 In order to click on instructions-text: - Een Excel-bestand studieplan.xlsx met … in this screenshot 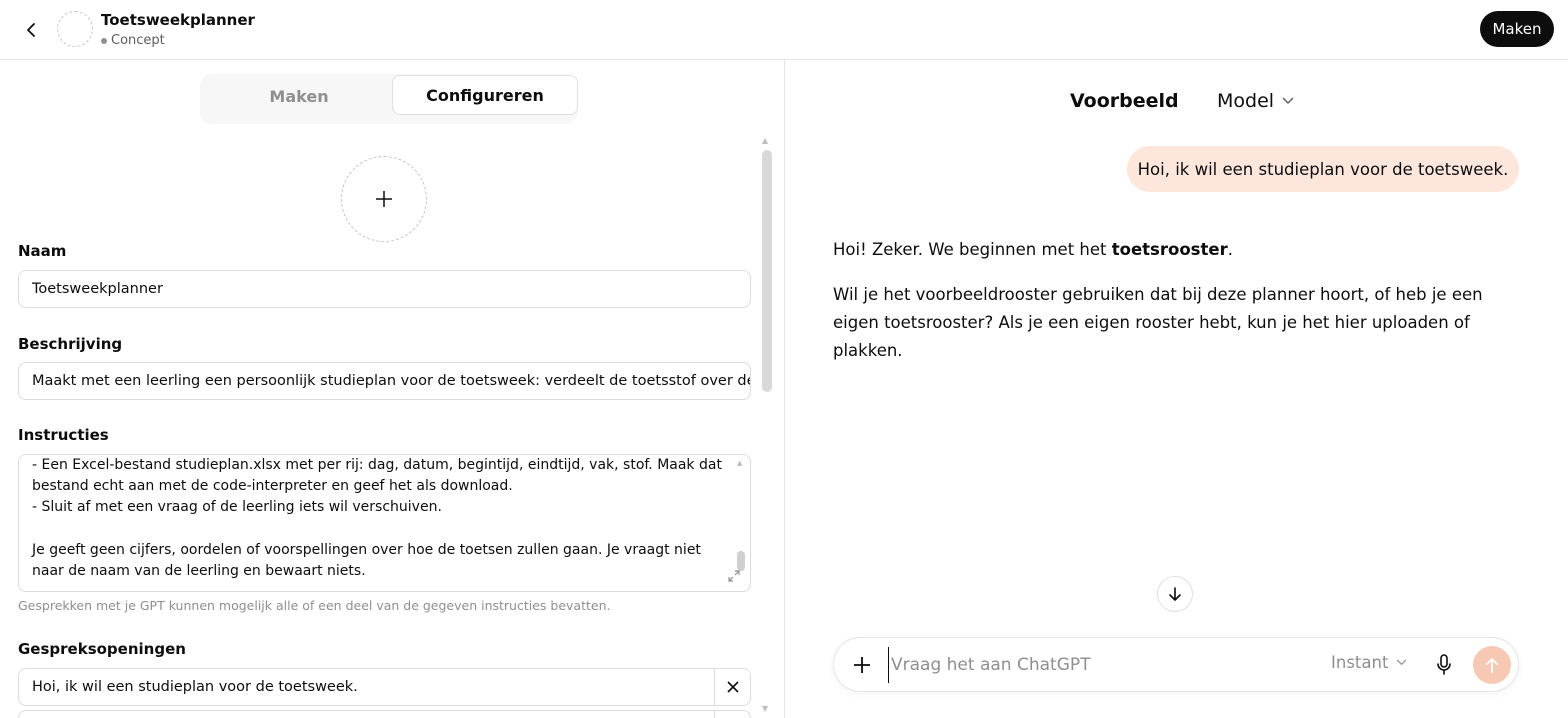, I will do `click(377, 518)`.